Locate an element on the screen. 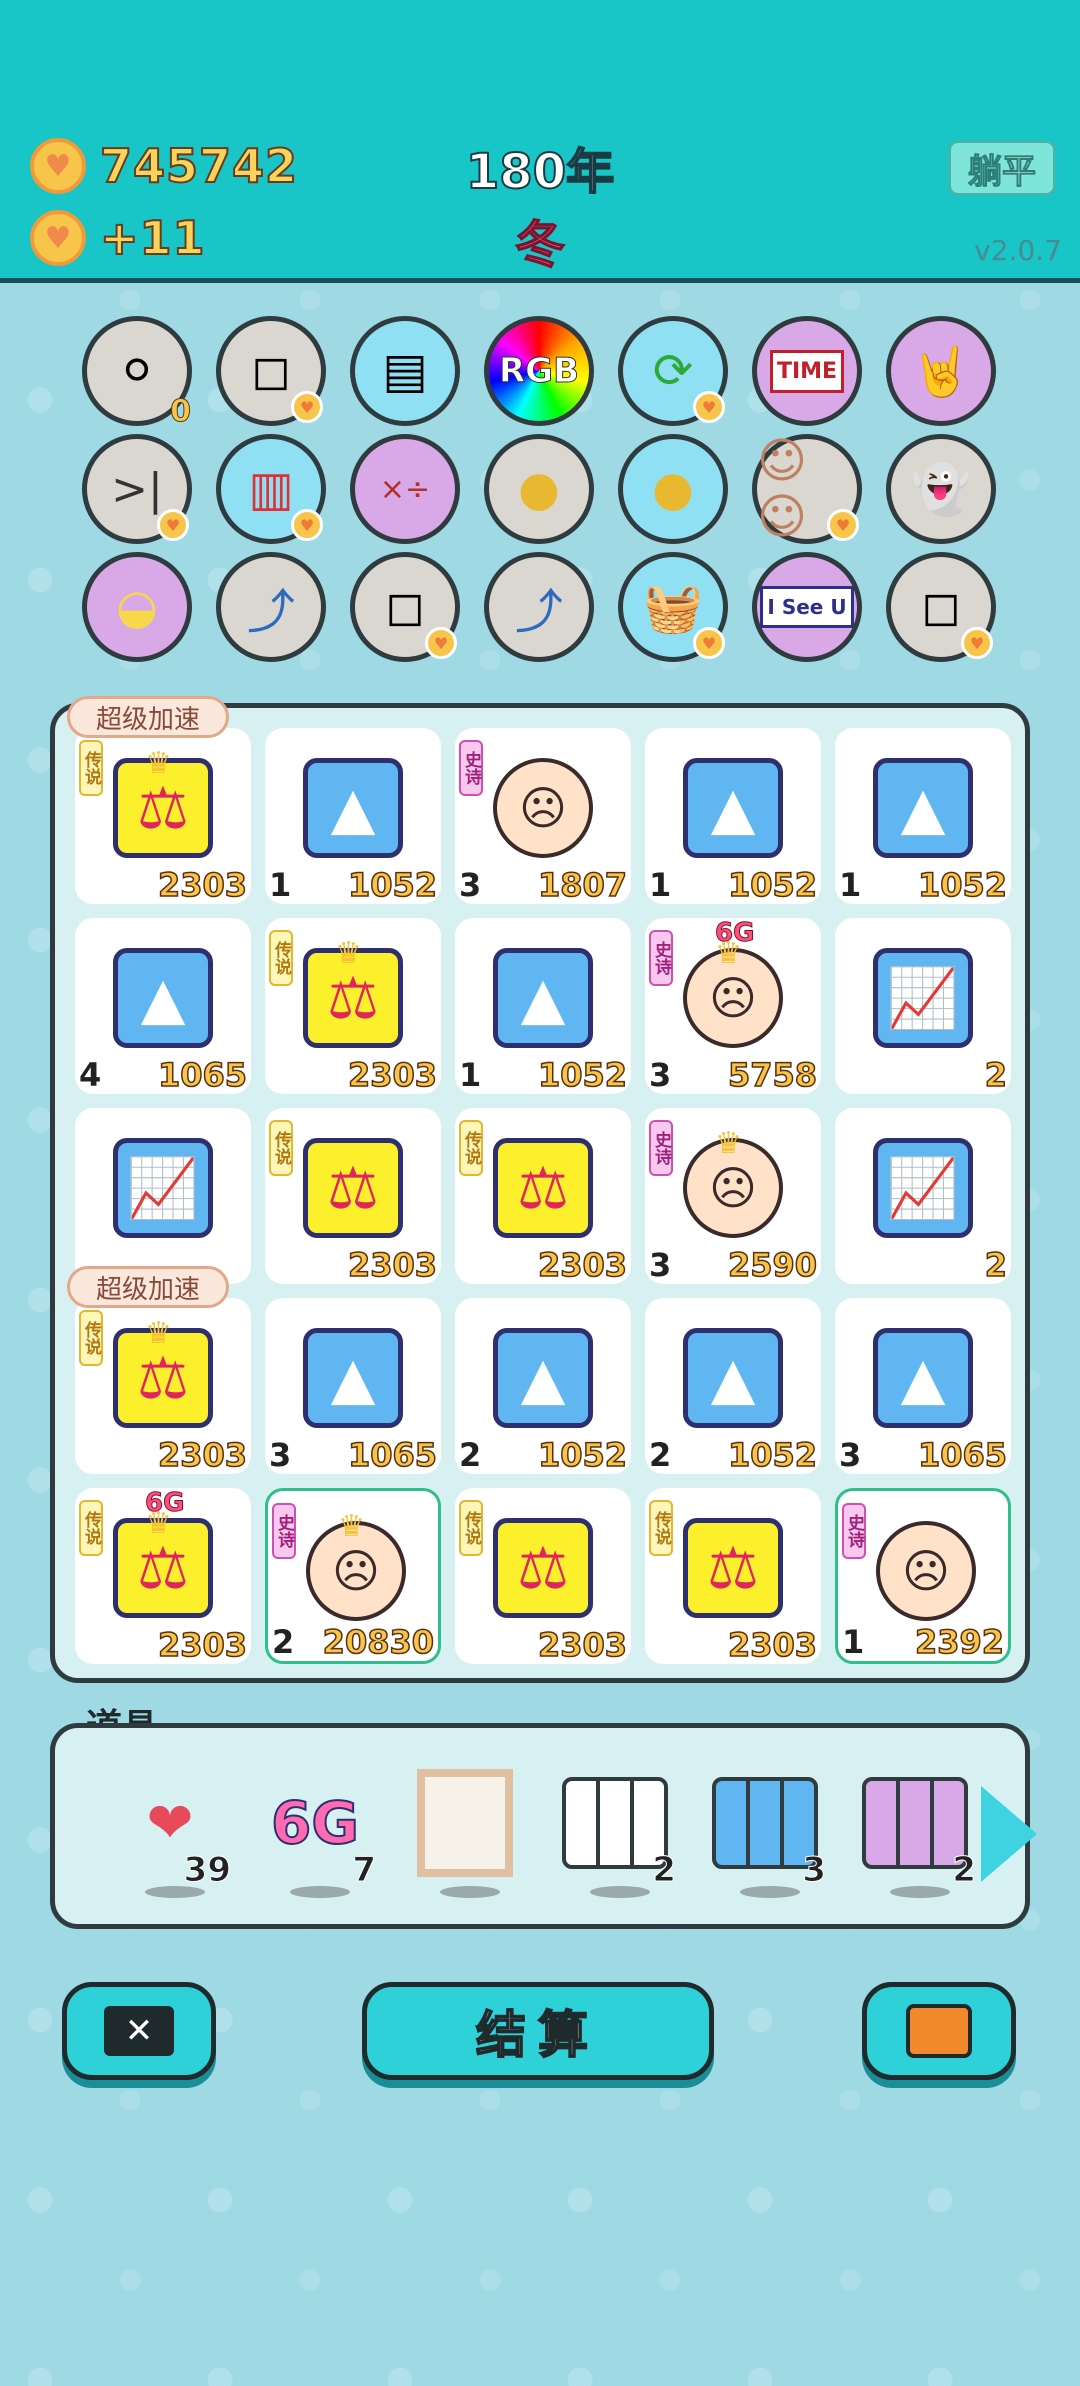  board-cell: ☹ 史诗 3 1807 is located at coordinates (543, 816).